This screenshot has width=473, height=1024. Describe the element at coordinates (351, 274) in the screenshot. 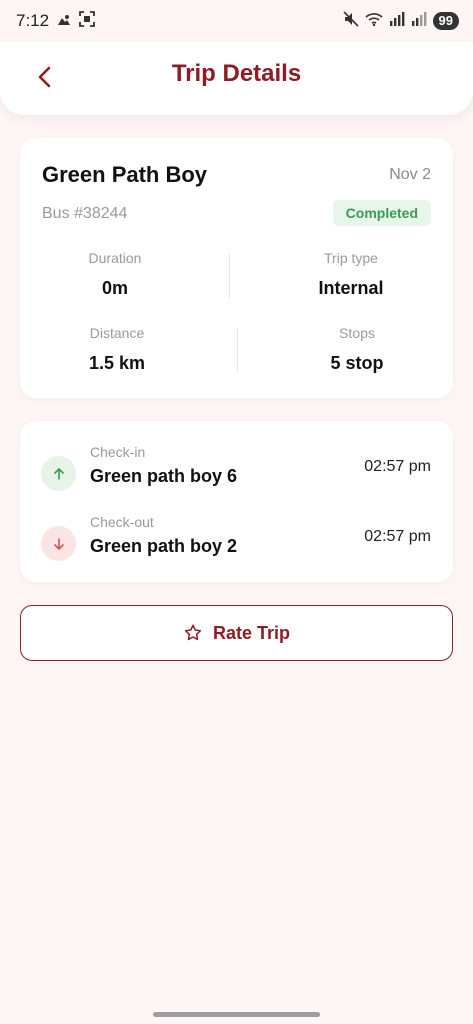

I see `stat-trip-type: Trip type Internal` at that location.